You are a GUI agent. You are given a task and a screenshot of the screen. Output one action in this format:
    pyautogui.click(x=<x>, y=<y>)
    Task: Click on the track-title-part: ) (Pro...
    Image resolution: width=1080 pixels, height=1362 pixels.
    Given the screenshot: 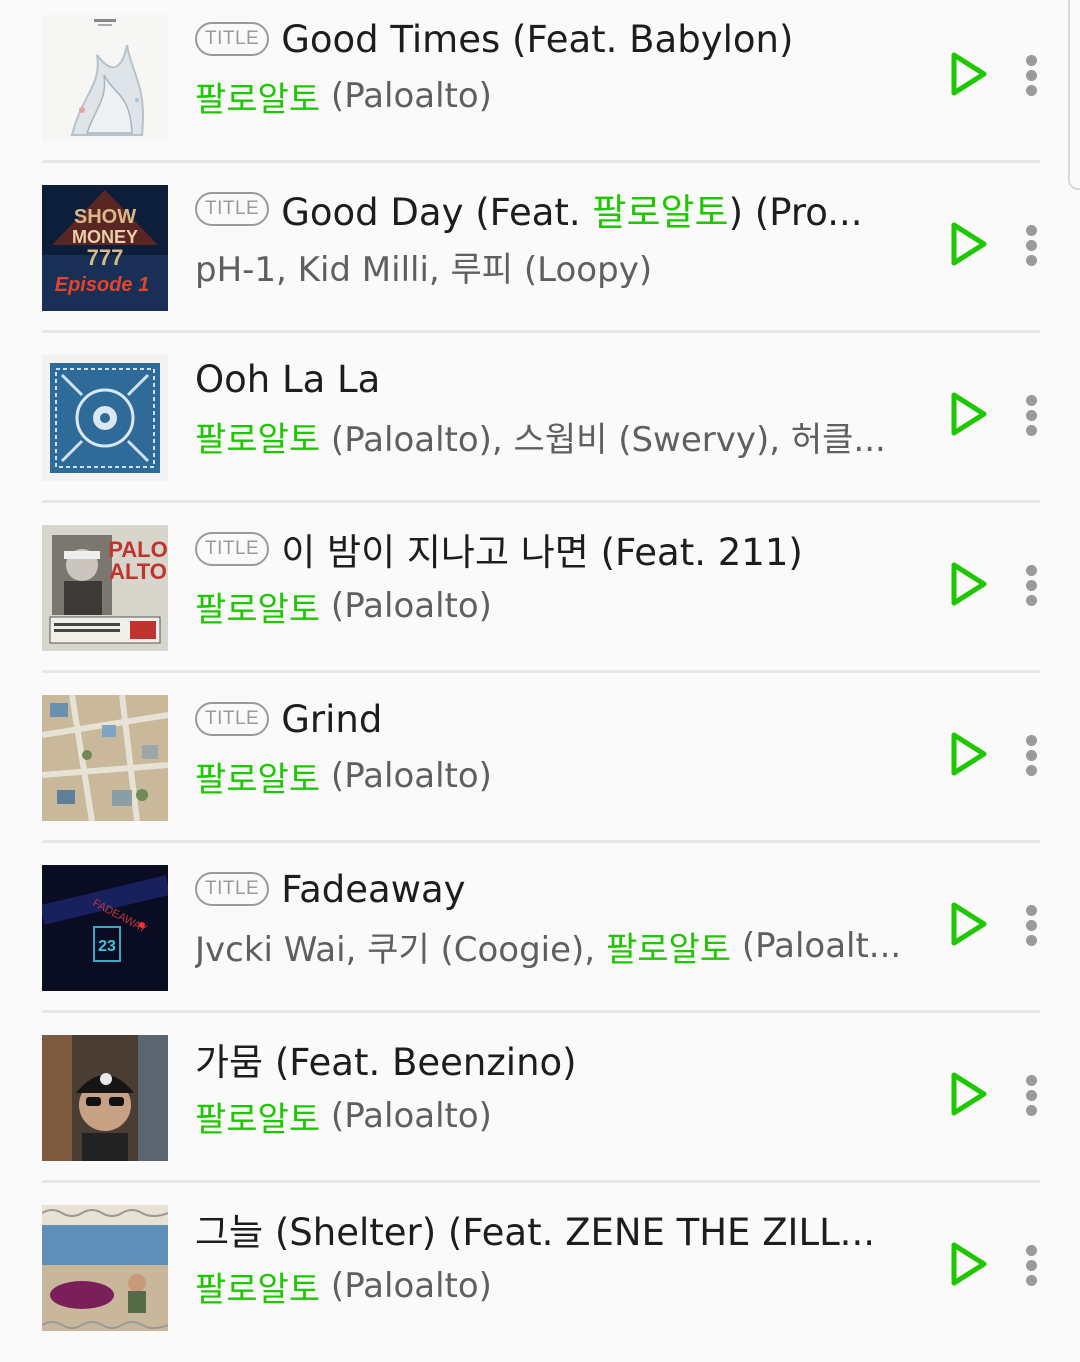 What is the action you would take?
    pyautogui.click(x=795, y=212)
    